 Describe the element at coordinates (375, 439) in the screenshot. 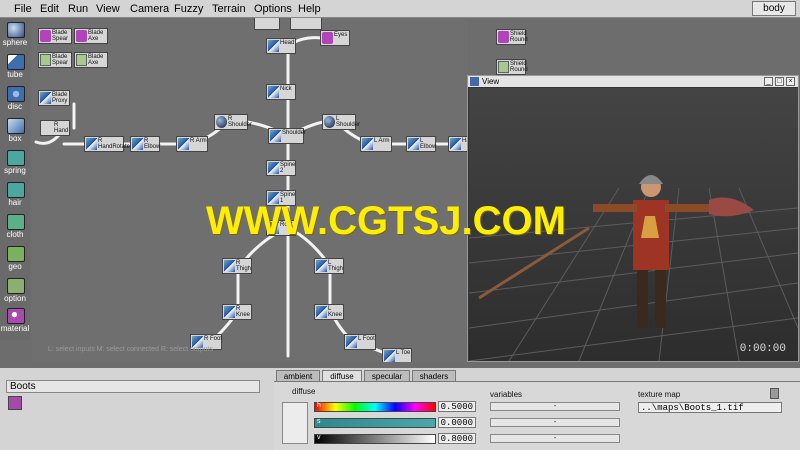

I see `value-slider: v` at that location.